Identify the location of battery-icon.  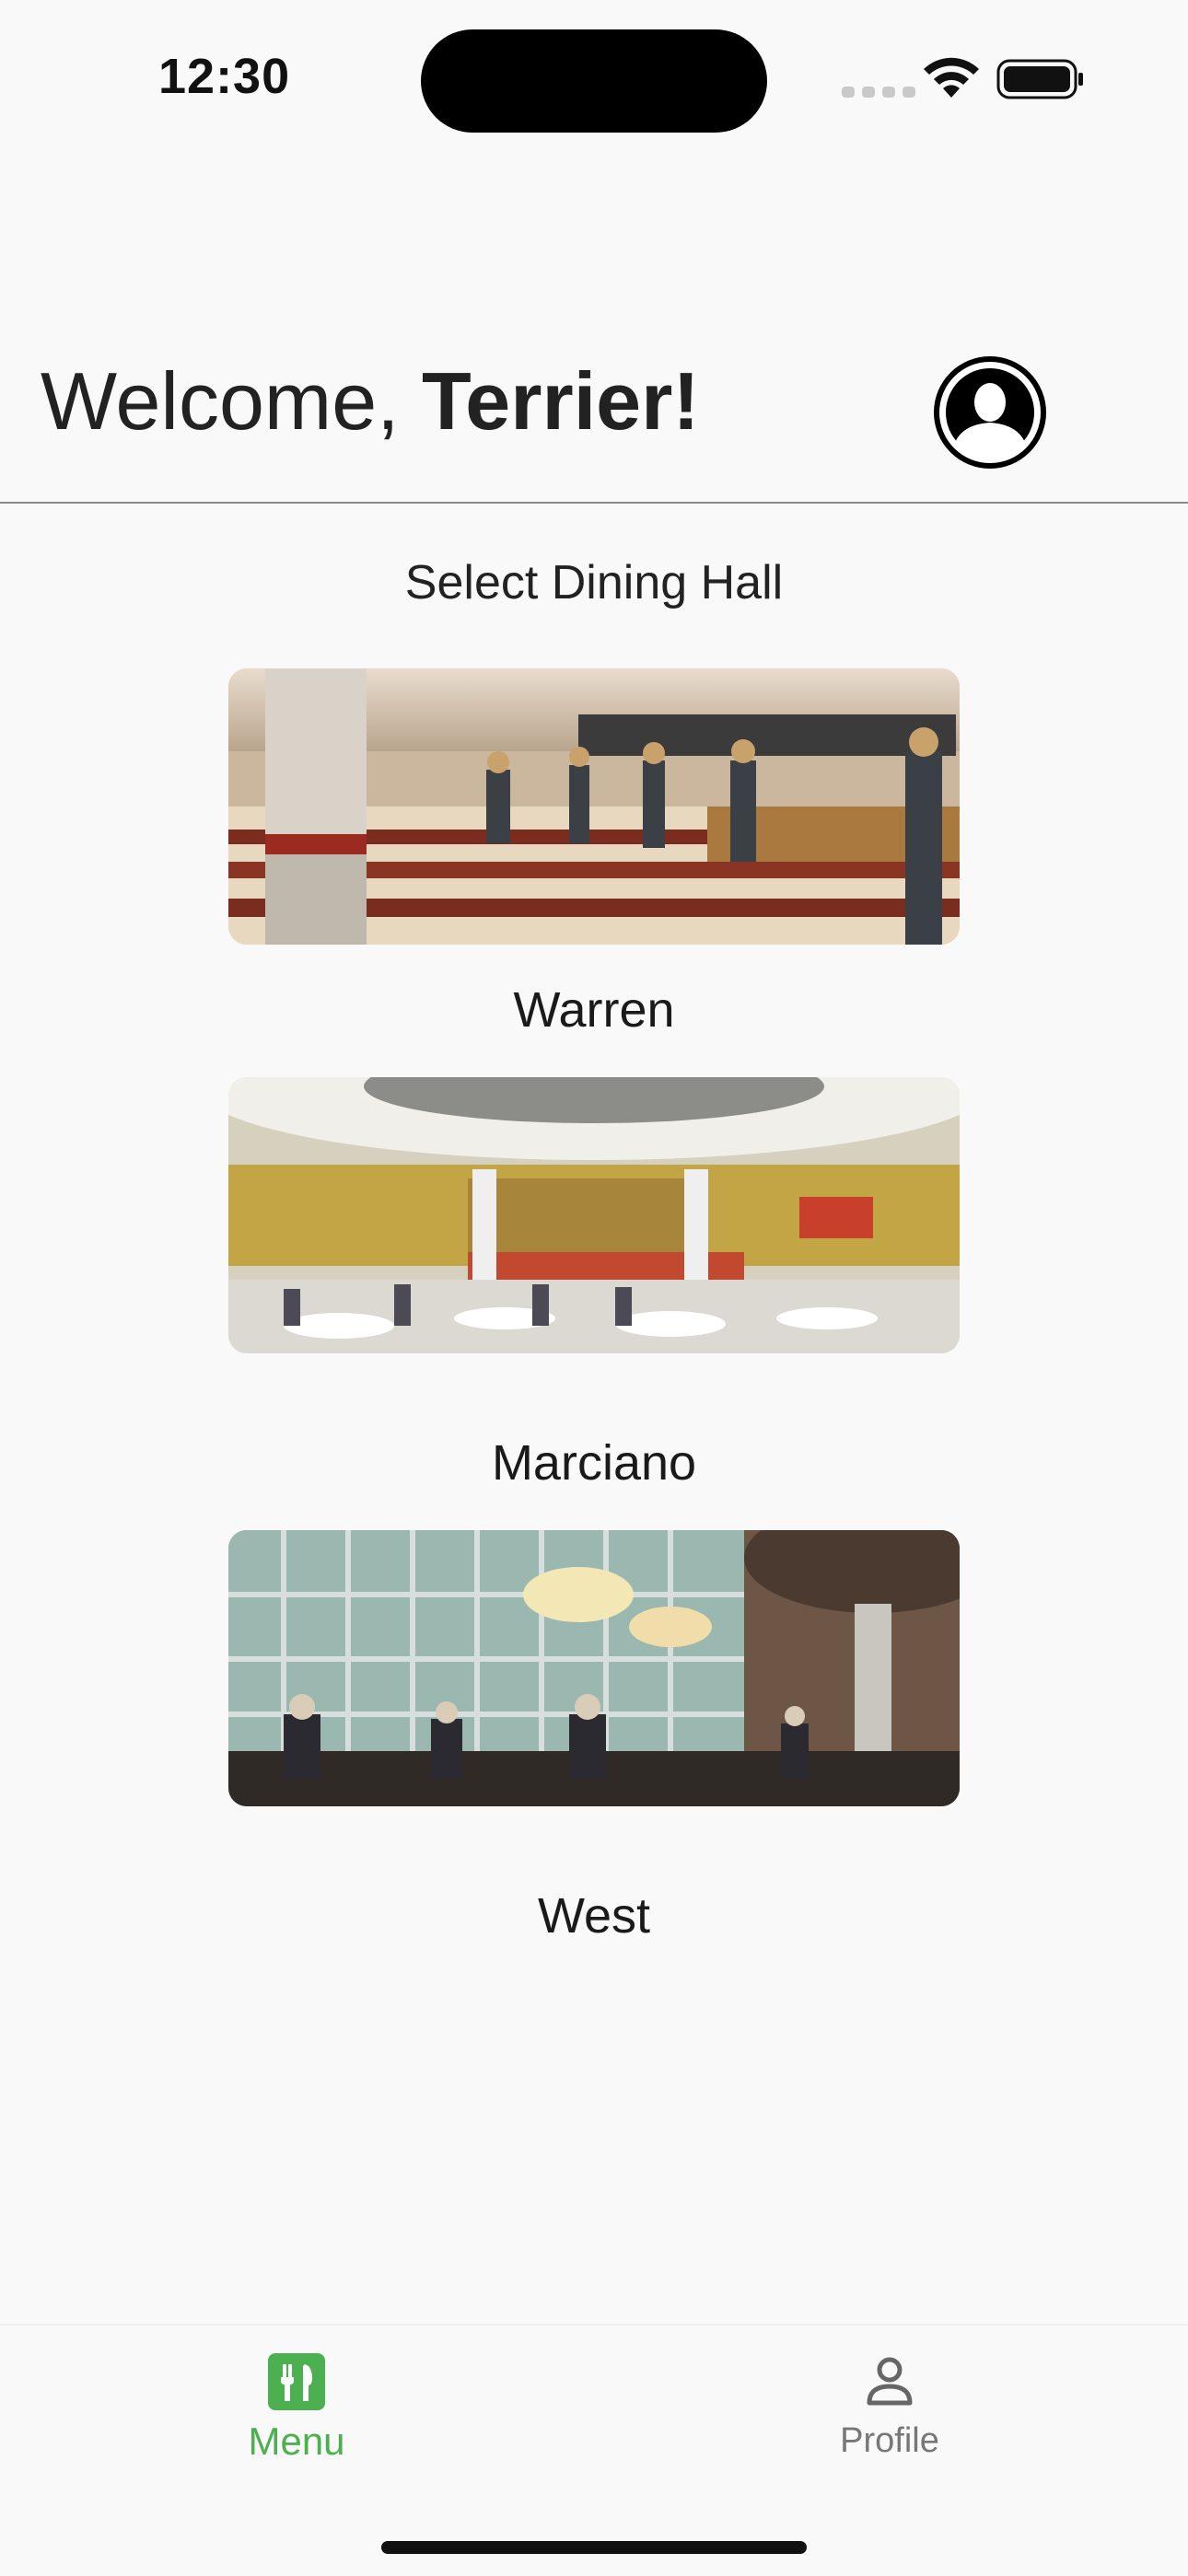
(1039, 79).